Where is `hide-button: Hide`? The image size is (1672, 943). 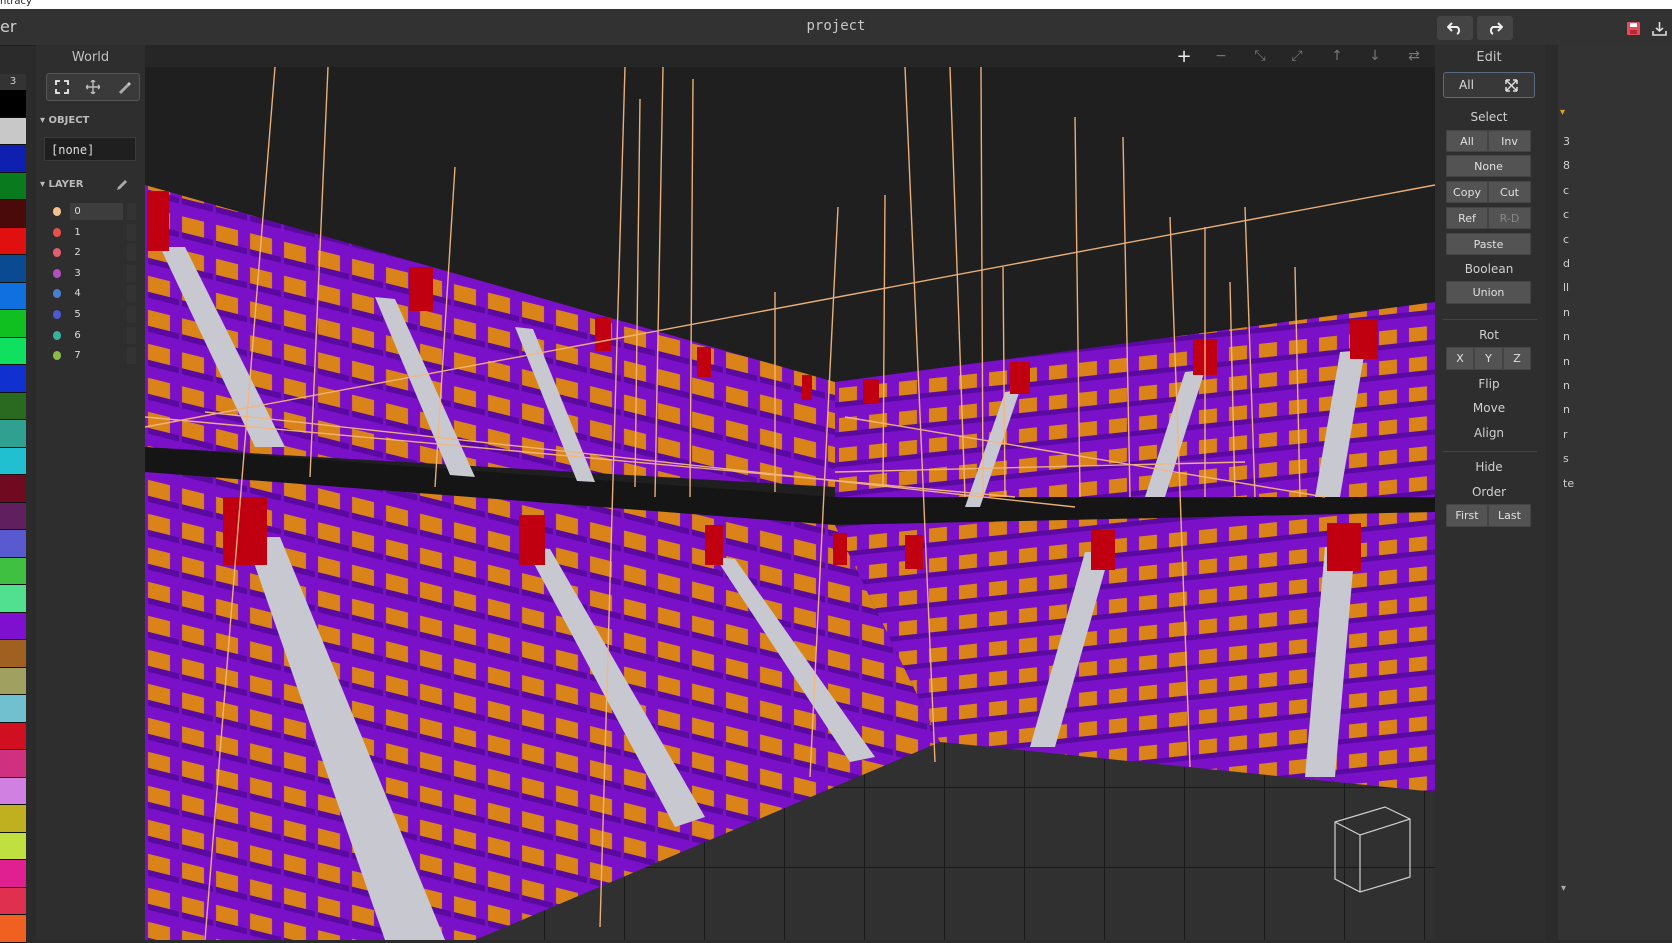
hide-button: Hide is located at coordinates (1489, 467).